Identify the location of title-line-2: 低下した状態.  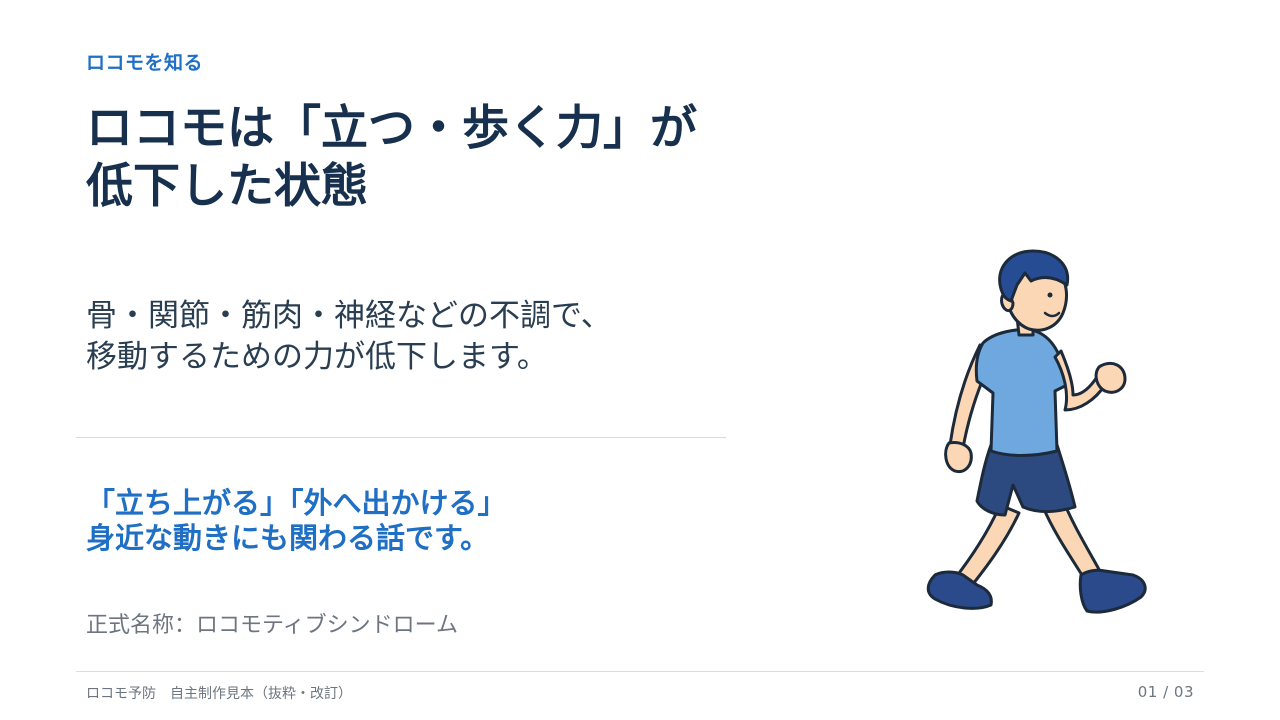
(227, 186).